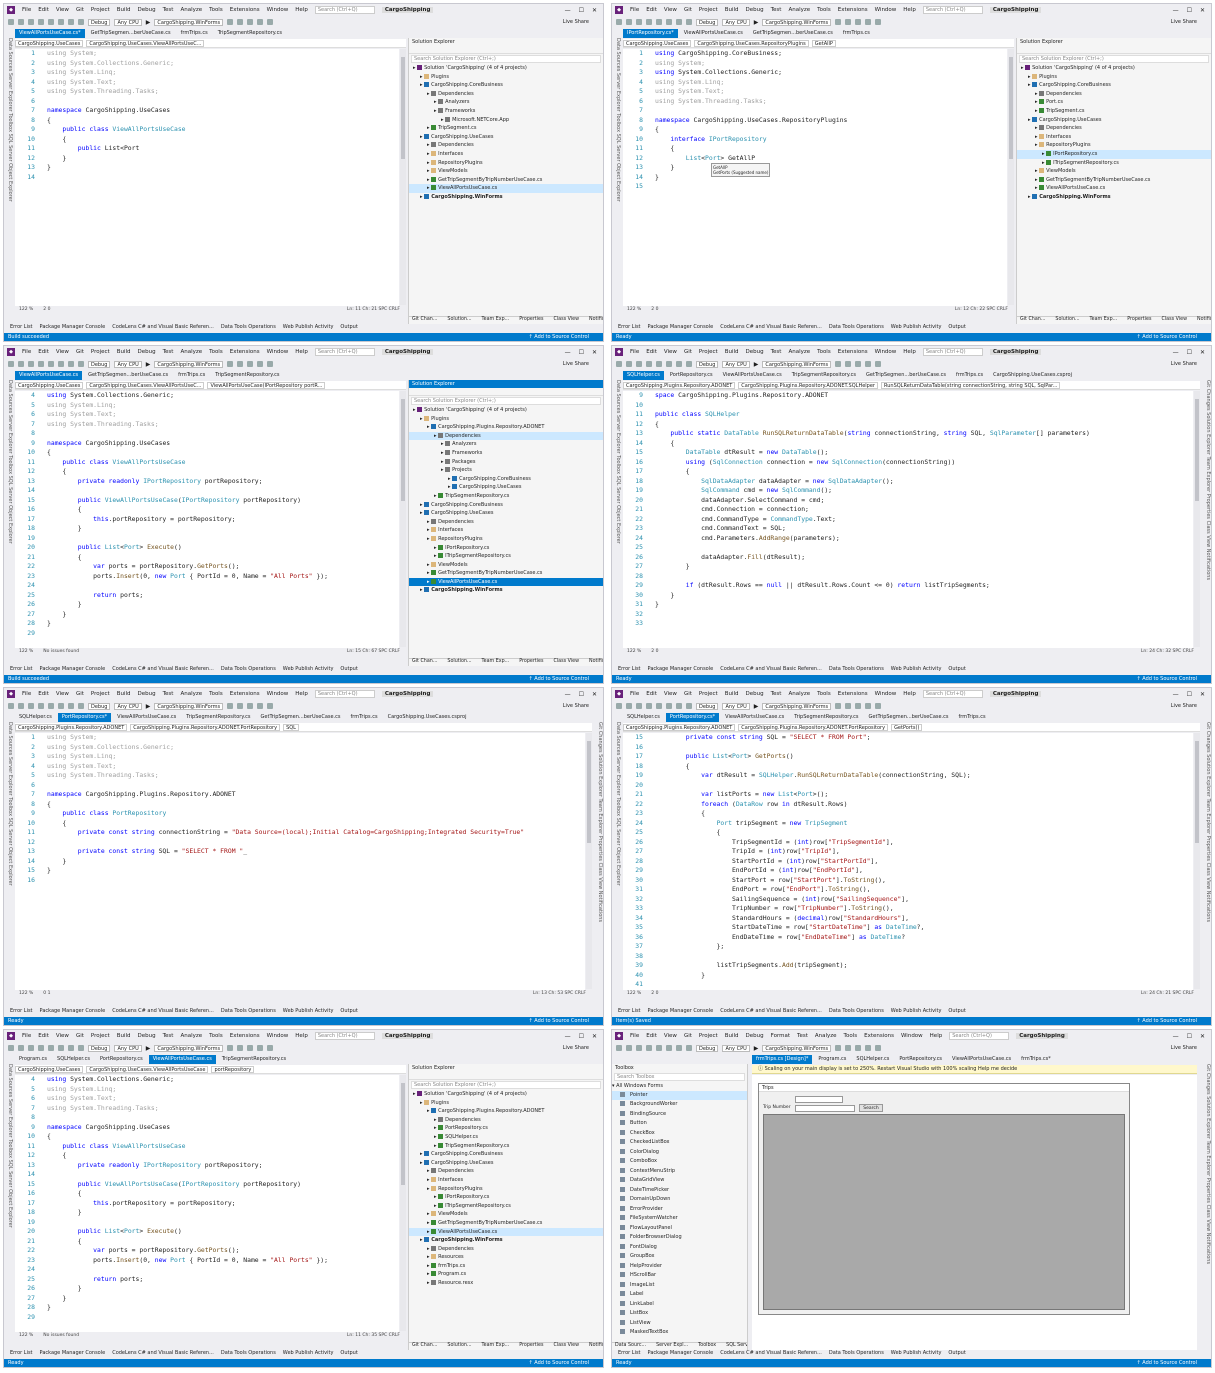 Image resolution: width=1215 pixels, height=1373 pixels. What do you see at coordinates (506, 85) in the screenshot?
I see `tree-item: ▸ CargoShipping.CoreBusiness` at bounding box center [506, 85].